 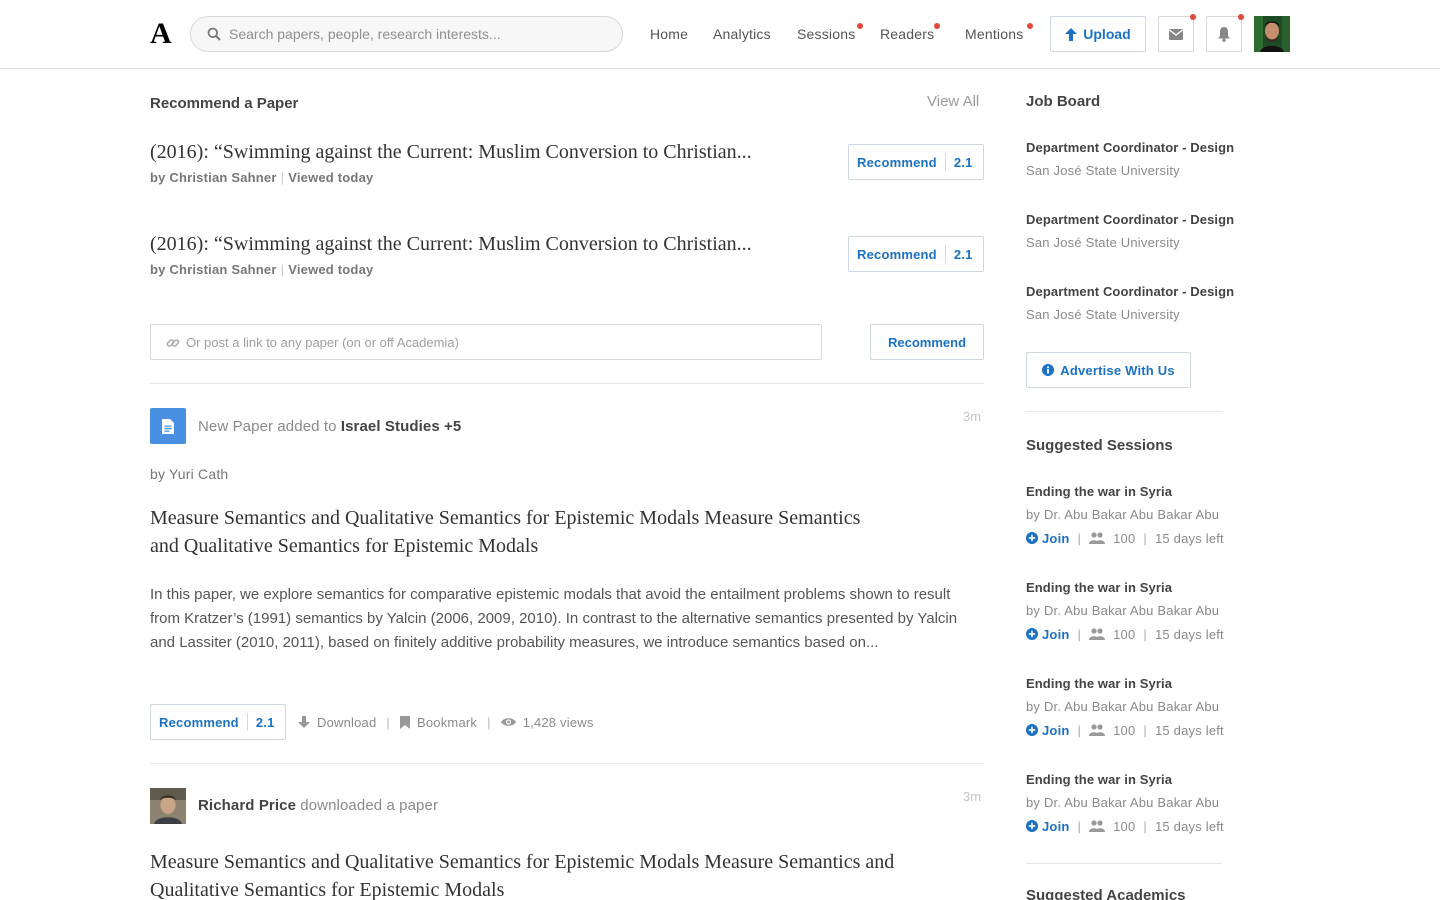 I want to click on feed-actions: Download | Bookmark | 1,428 views, so click(x=446, y=722).